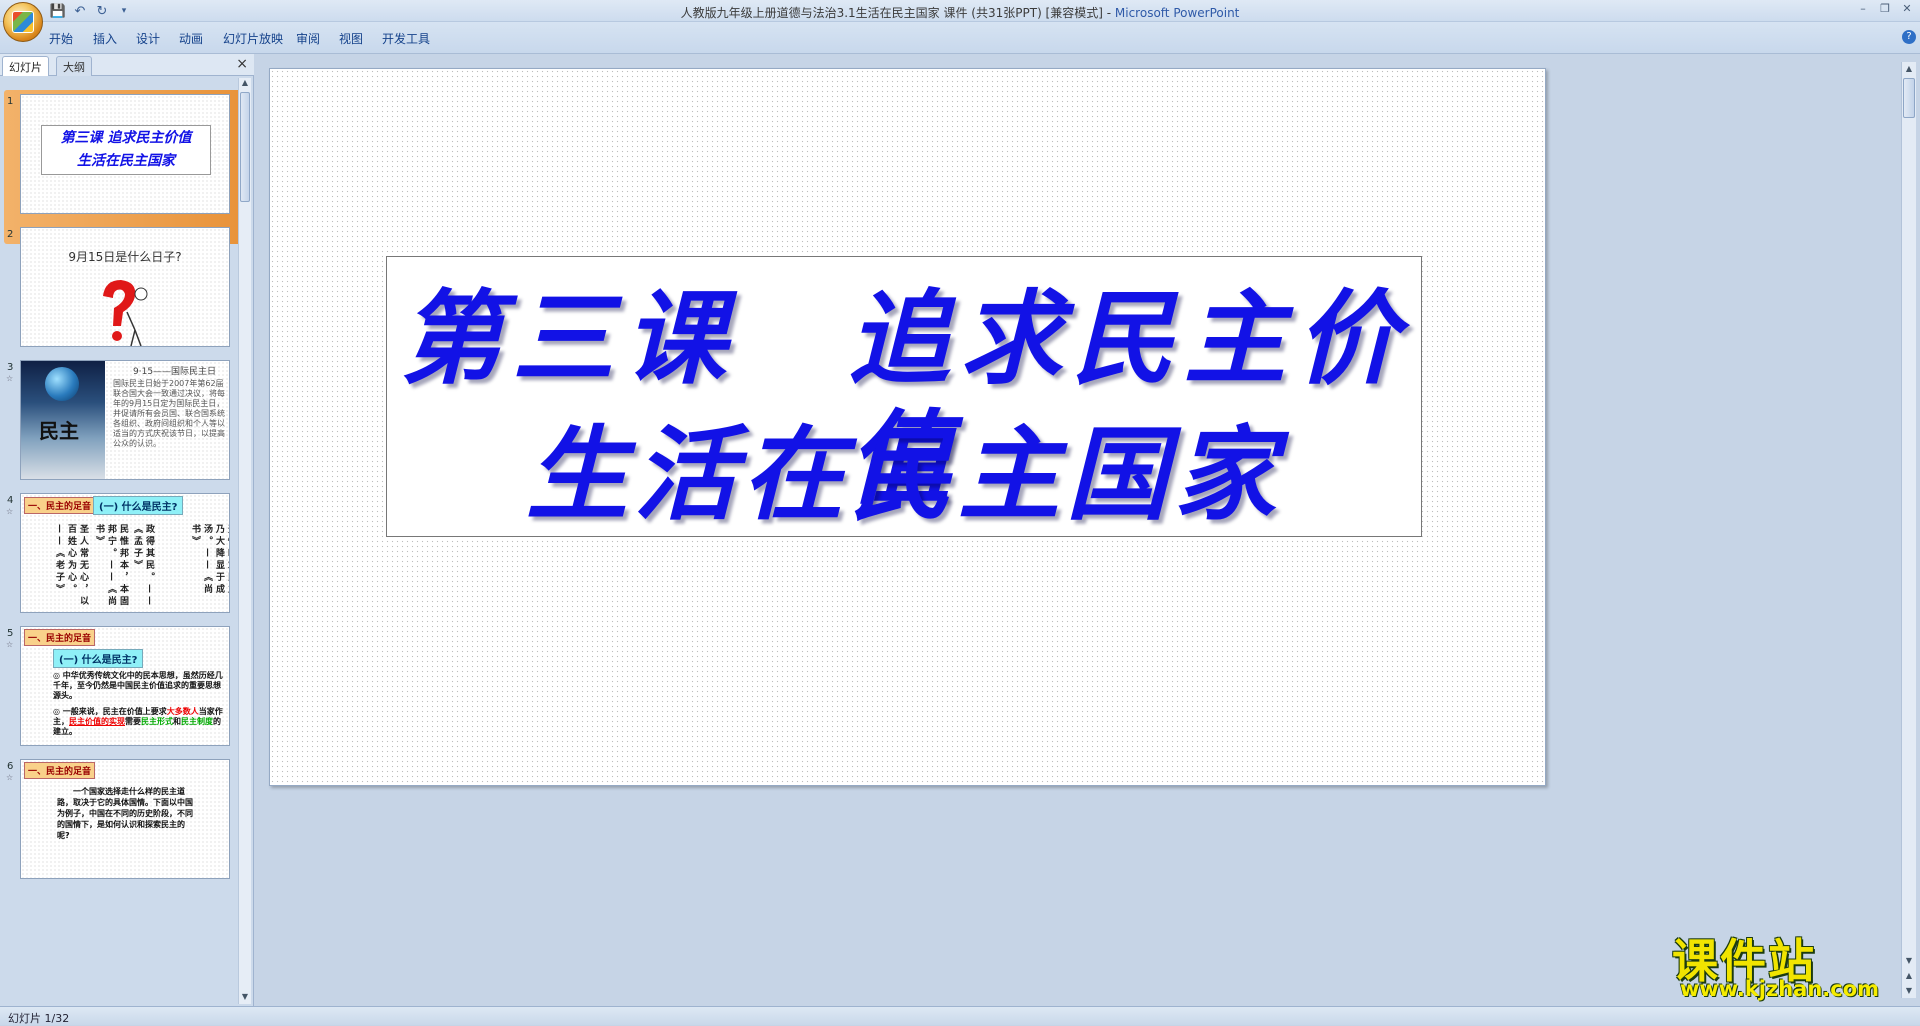 This screenshot has height=1026, width=1920. Describe the element at coordinates (110, 711) in the screenshot. I see `text-run: ◎ 一般来说，民主在价值上要求` at that location.